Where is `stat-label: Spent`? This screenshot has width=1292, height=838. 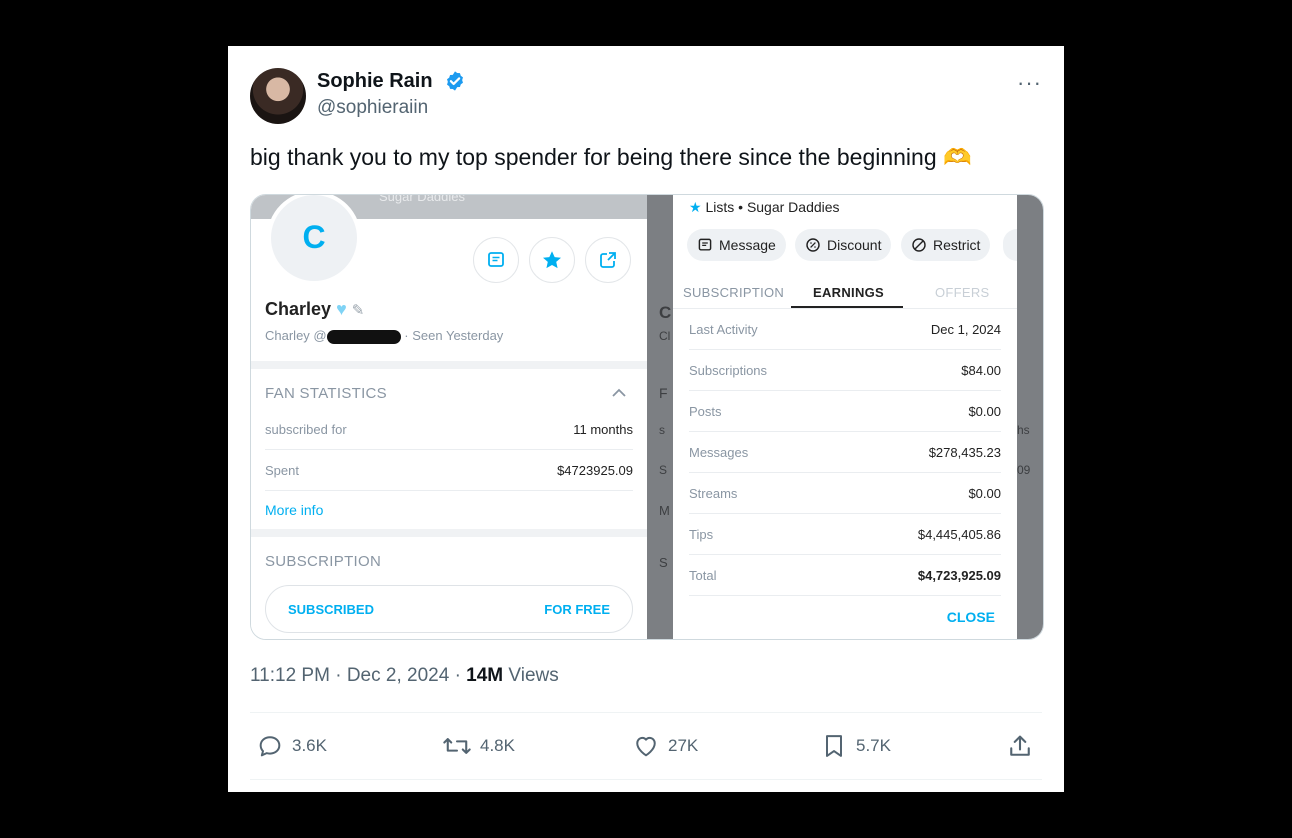
stat-label: Spent is located at coordinates (282, 470).